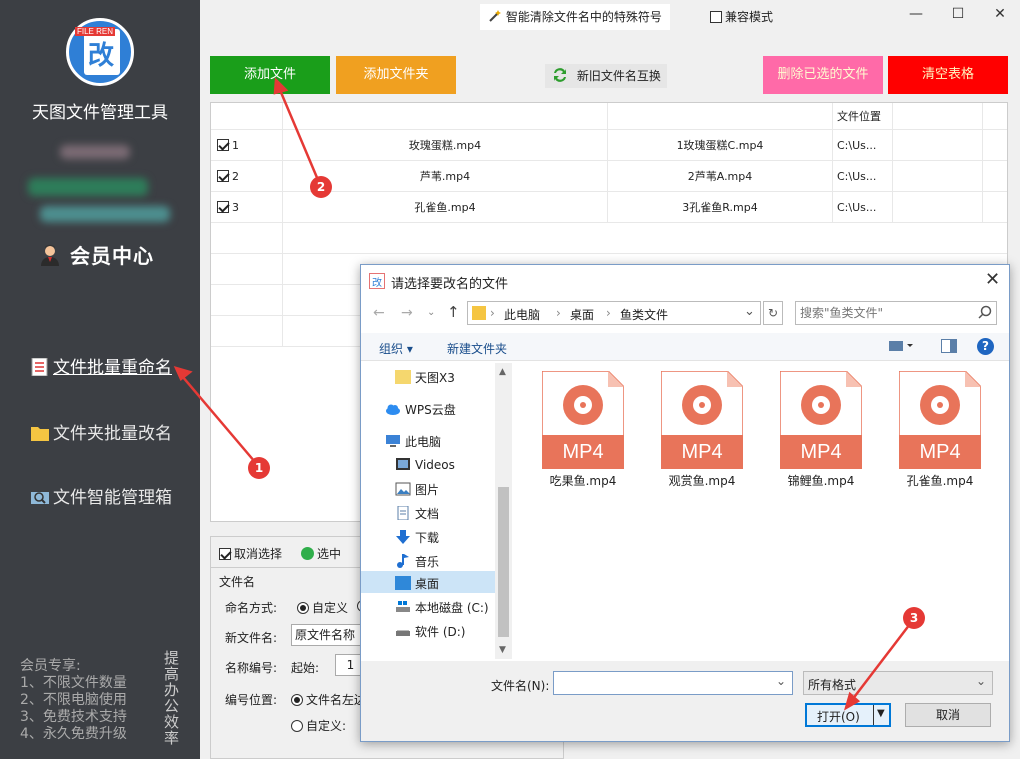 The height and width of the screenshot is (759, 1020). Describe the element at coordinates (40, 433) in the screenshot. I see `folder-icon` at that location.